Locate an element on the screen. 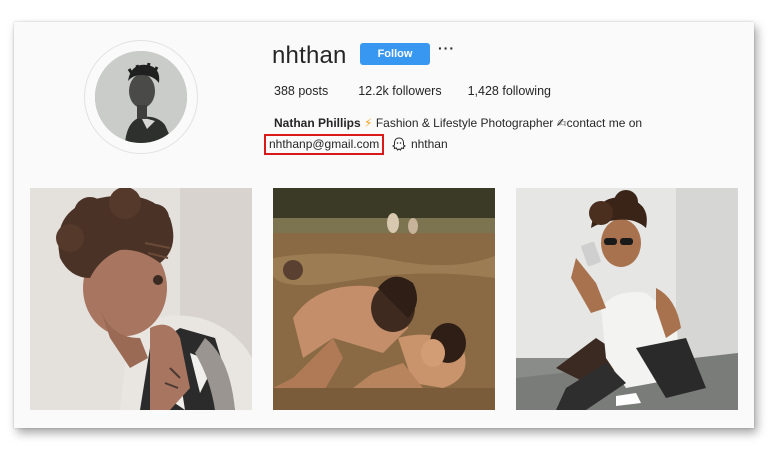 This screenshot has height=462, width=770. follow-button: Follow is located at coordinates (395, 54).